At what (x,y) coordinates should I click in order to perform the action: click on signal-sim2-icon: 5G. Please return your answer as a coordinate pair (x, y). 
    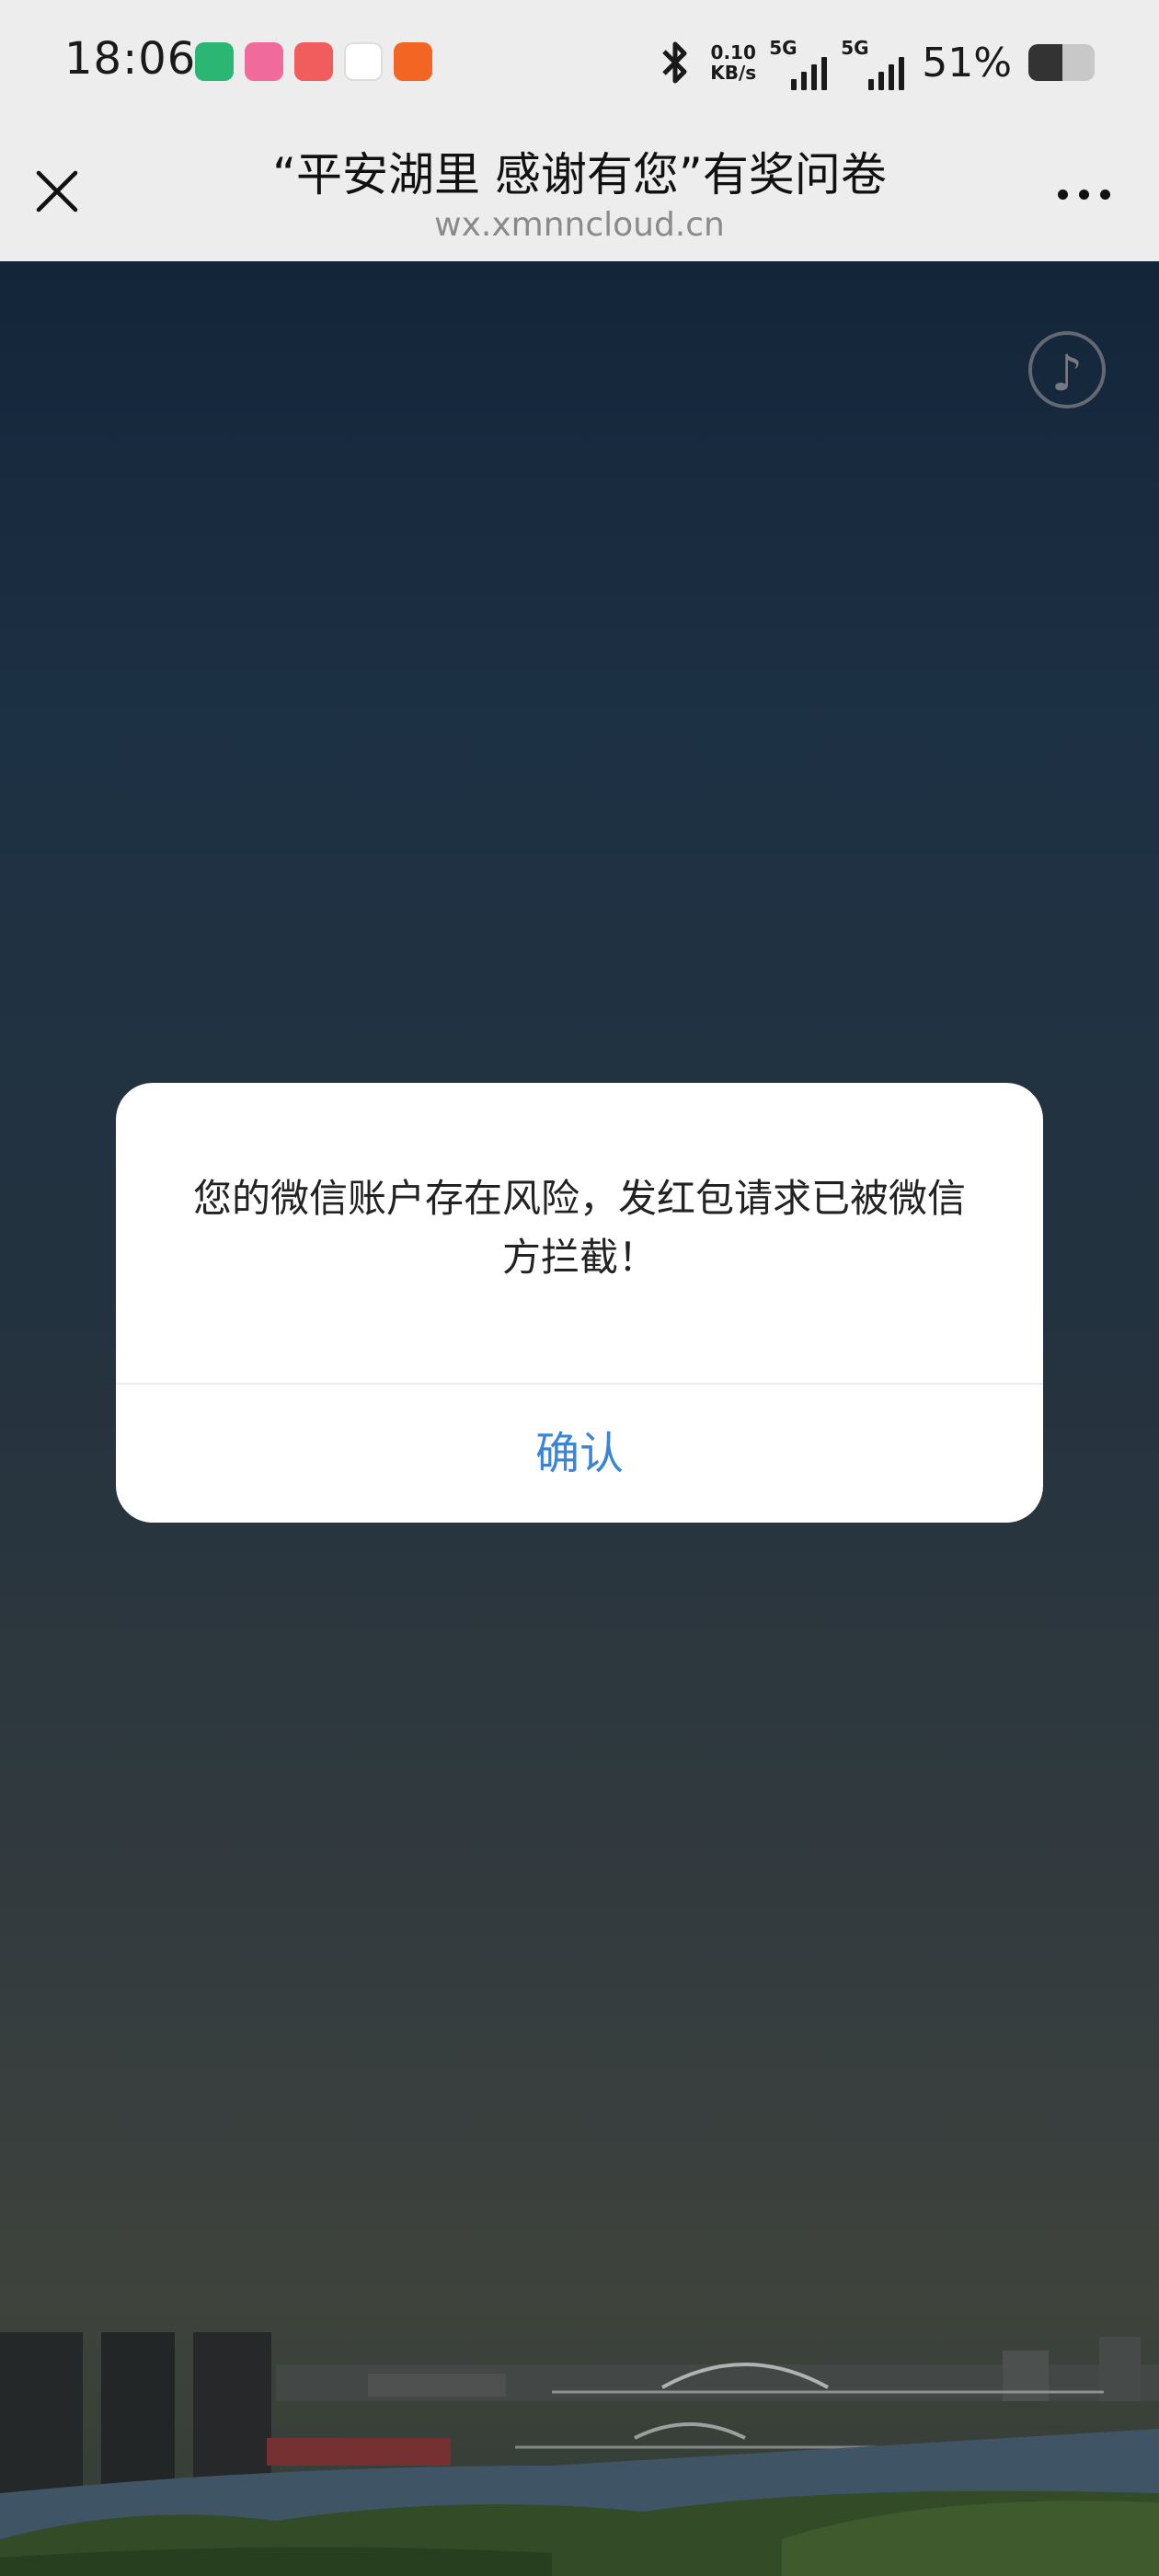
    Looking at the image, I should click on (873, 62).